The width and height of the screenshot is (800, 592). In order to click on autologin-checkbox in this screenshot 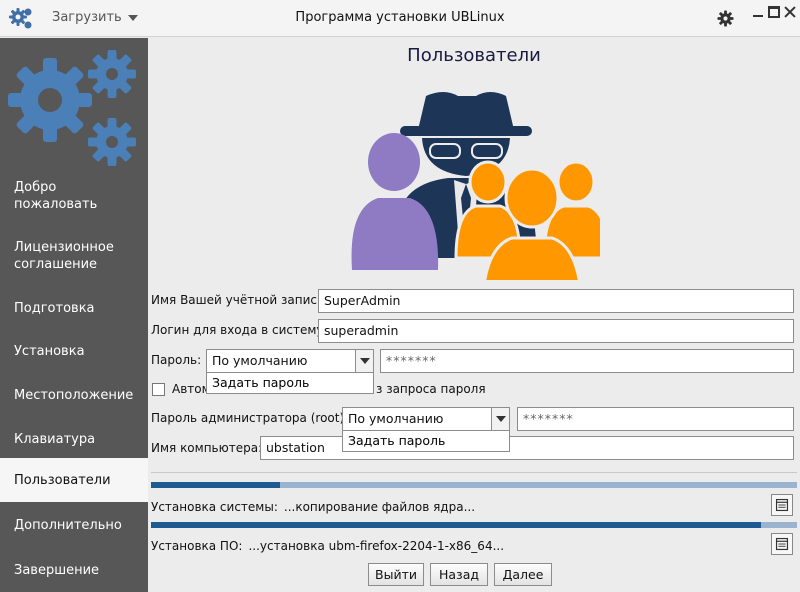, I will do `click(158, 389)`.